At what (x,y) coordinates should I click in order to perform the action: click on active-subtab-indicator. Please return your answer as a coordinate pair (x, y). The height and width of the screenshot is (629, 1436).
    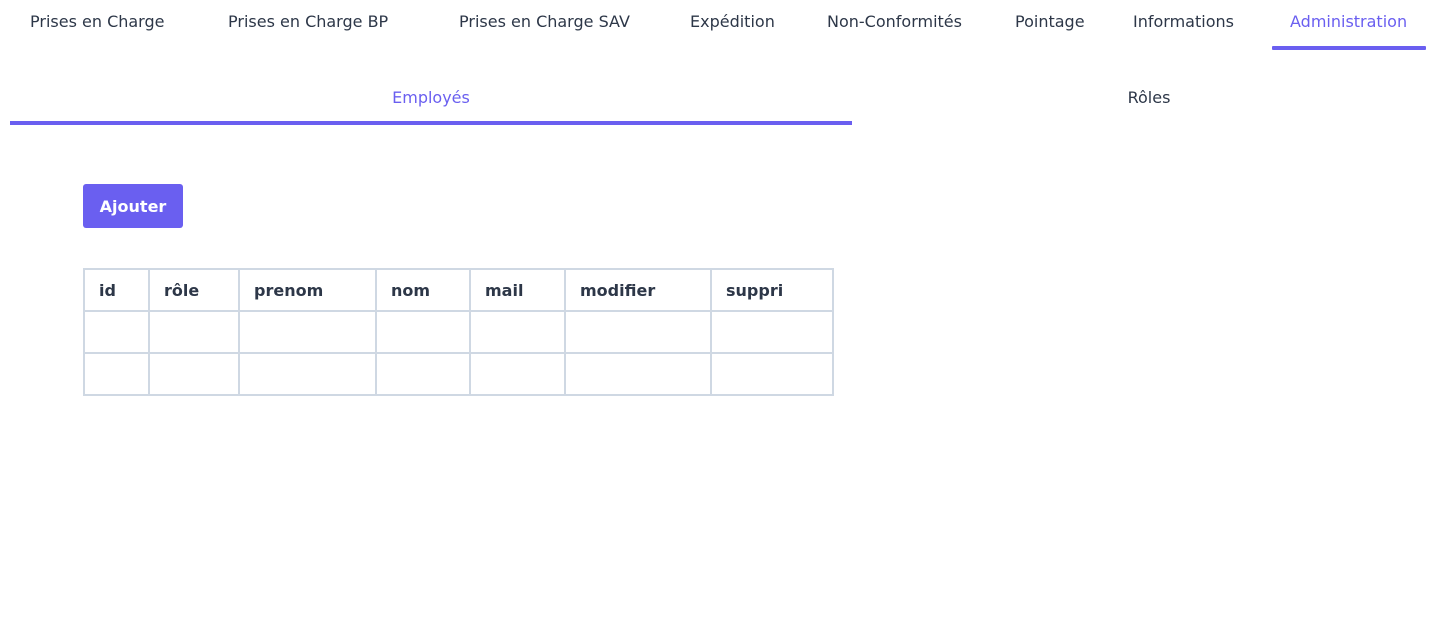
    Looking at the image, I should click on (431, 123).